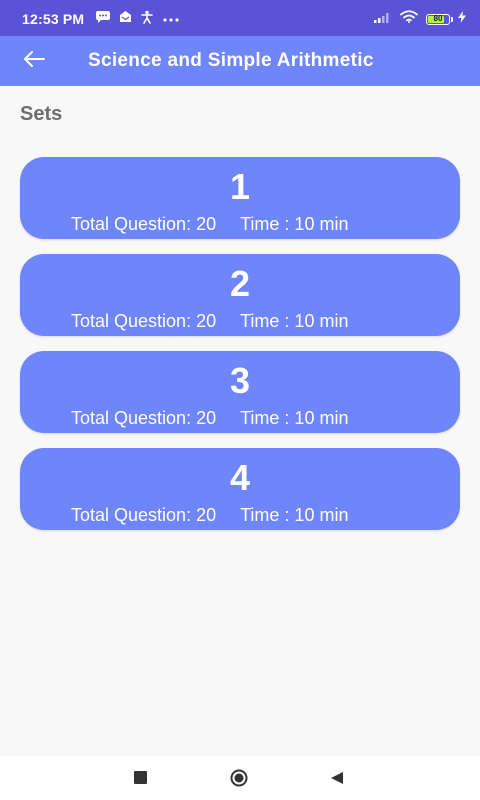 The image size is (480, 800). Describe the element at coordinates (409, 19) in the screenshot. I see `wifi-icon` at that location.